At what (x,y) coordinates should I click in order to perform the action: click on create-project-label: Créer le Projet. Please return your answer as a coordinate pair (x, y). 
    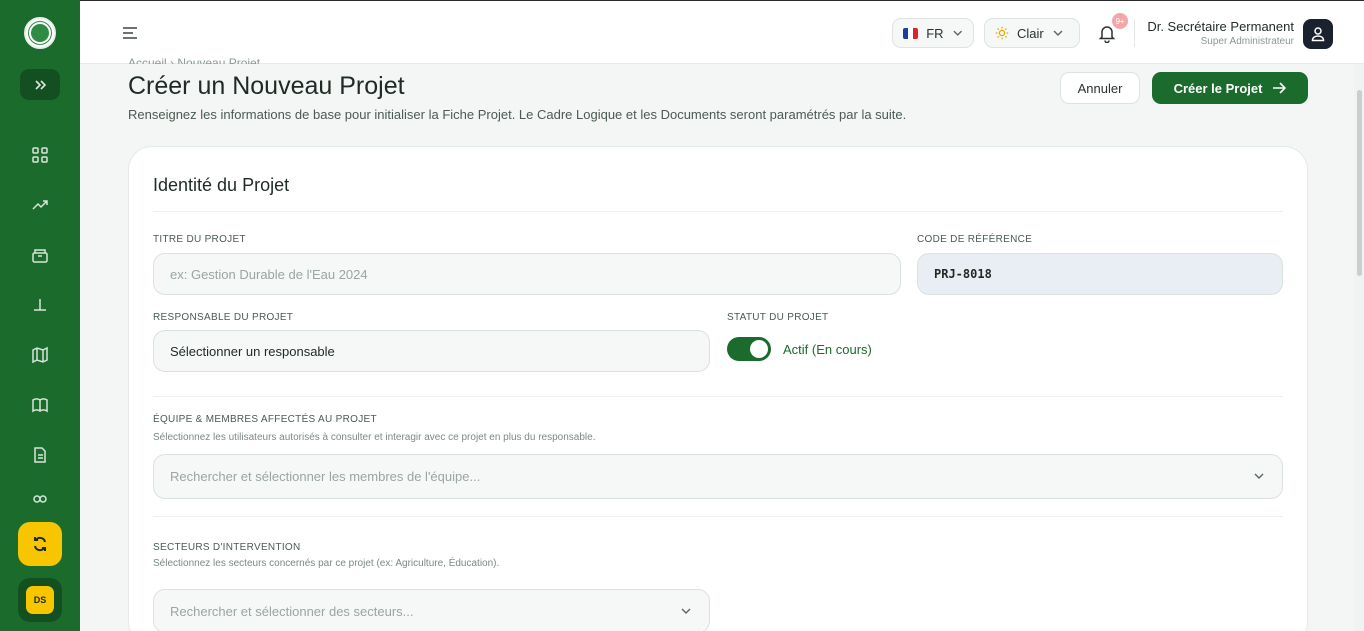
    Looking at the image, I should click on (1218, 88).